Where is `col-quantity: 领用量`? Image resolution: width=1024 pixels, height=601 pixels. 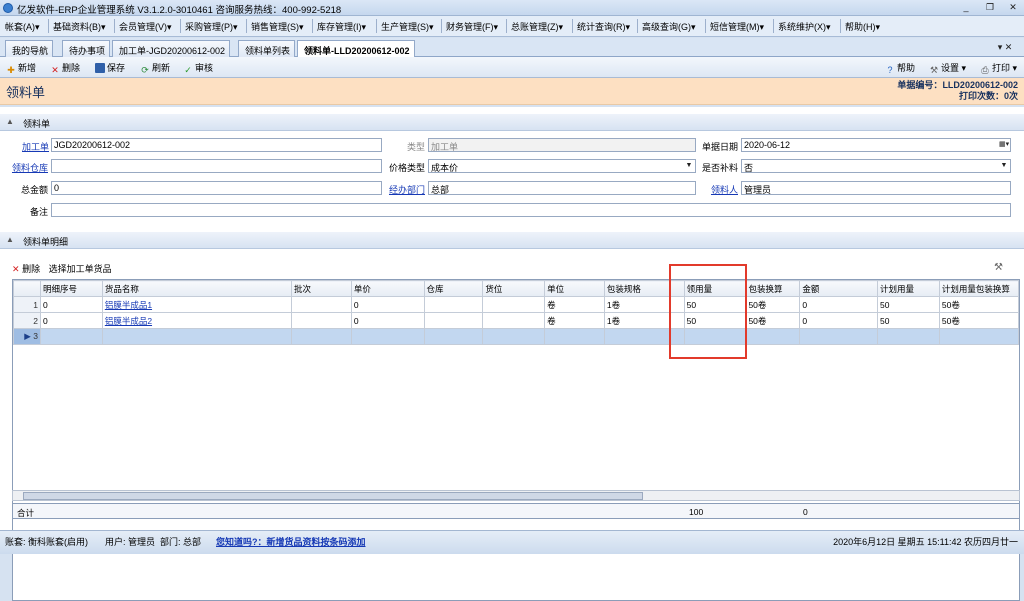
col-quantity: 领用量 is located at coordinates (715, 288).